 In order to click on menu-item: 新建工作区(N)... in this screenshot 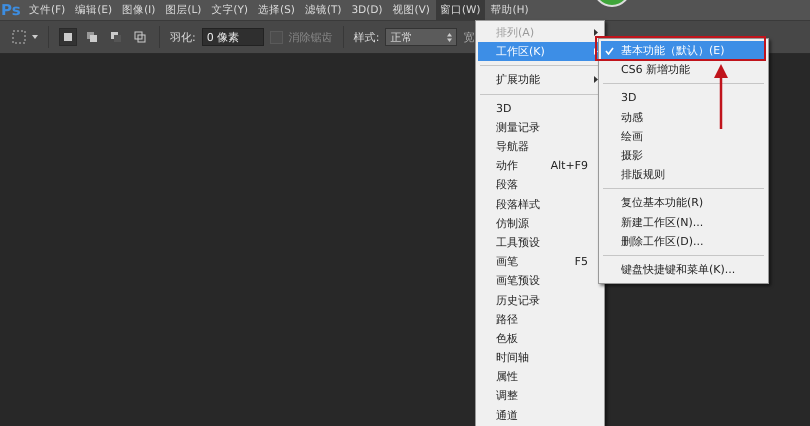, I will do `click(683, 222)`.